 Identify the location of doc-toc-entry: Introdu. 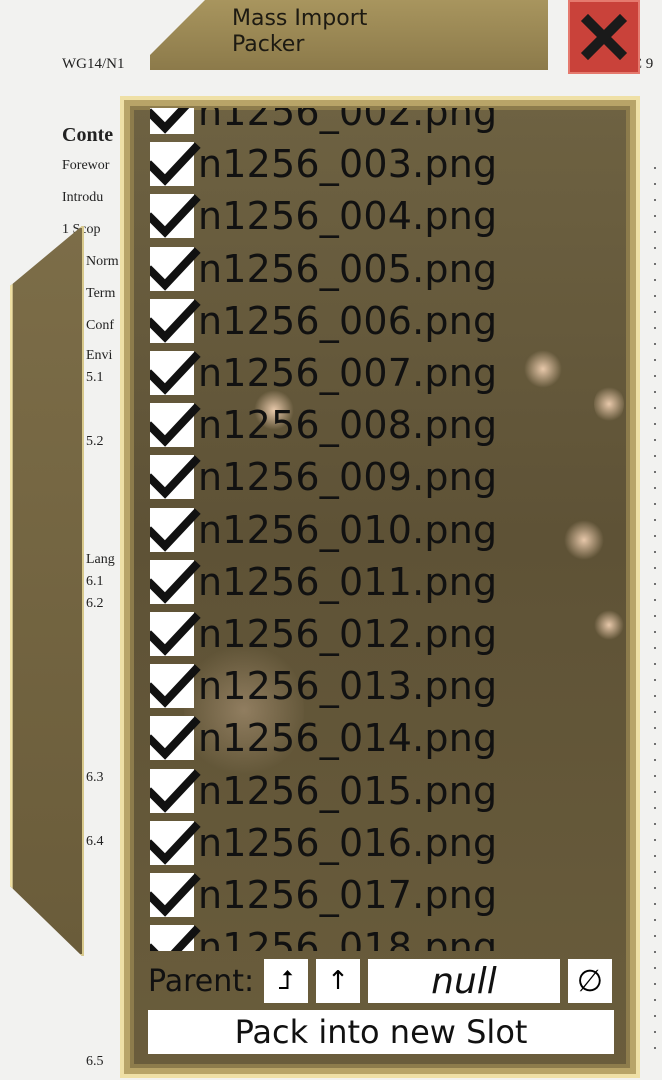
(83, 197).